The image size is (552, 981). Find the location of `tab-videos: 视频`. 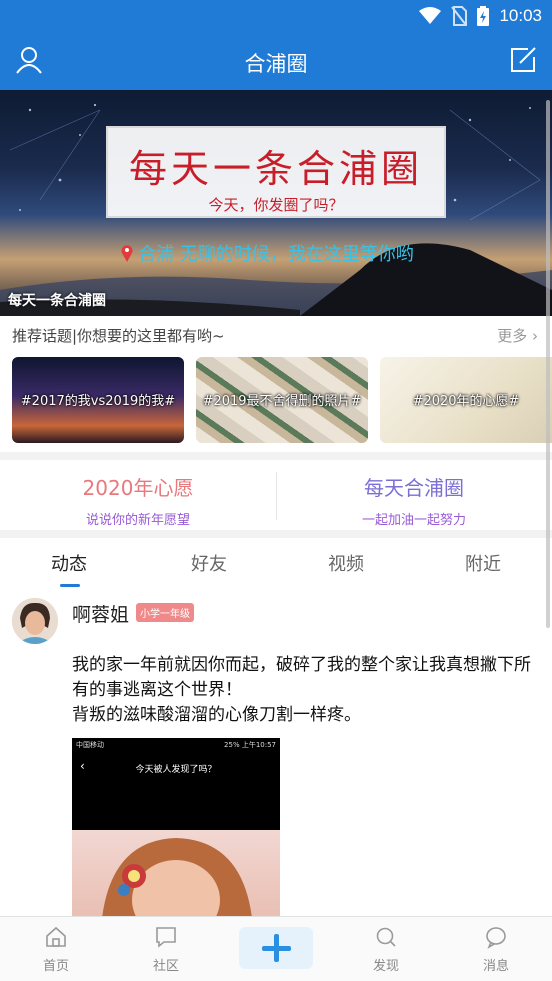

tab-videos: 视频 is located at coordinates (346, 563).